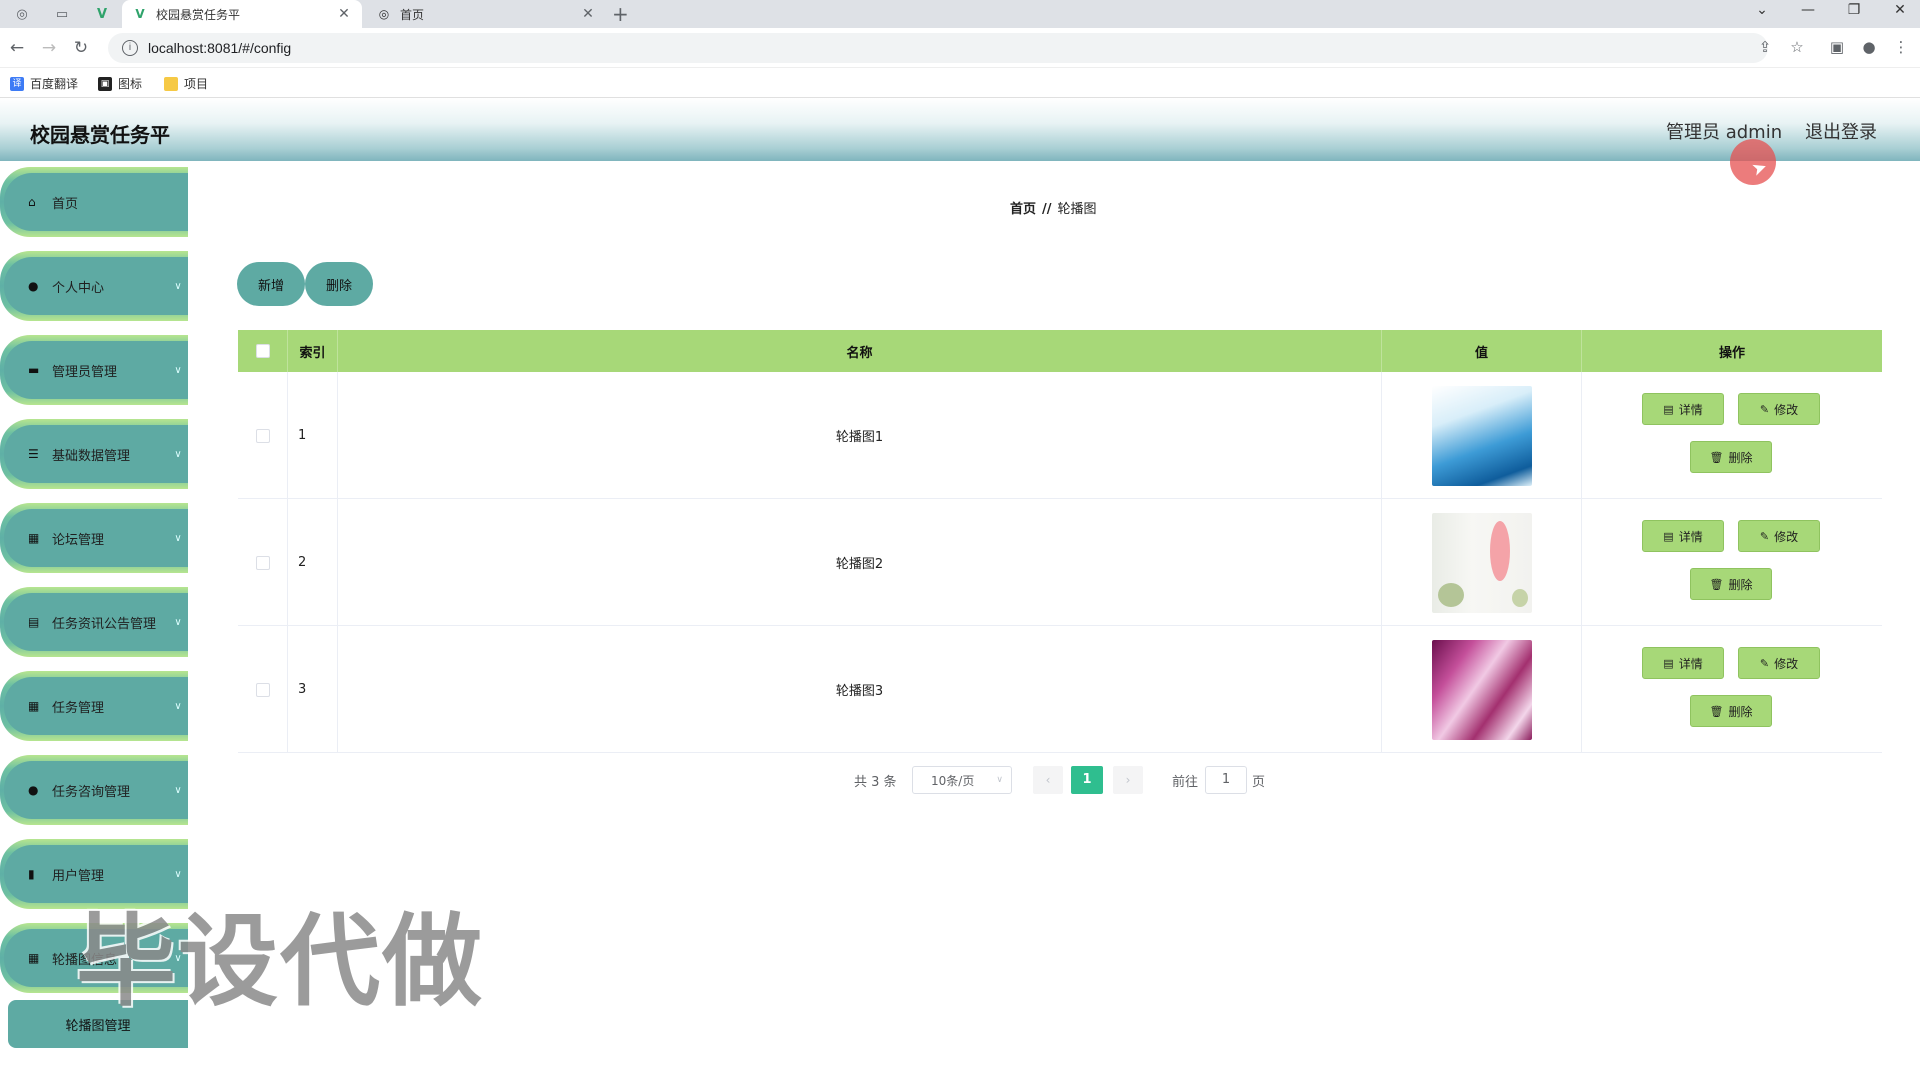 The width and height of the screenshot is (1920, 1072). I want to click on sidebar-item-base-data: ☰ 基础数据管理 ∨, so click(94, 454).